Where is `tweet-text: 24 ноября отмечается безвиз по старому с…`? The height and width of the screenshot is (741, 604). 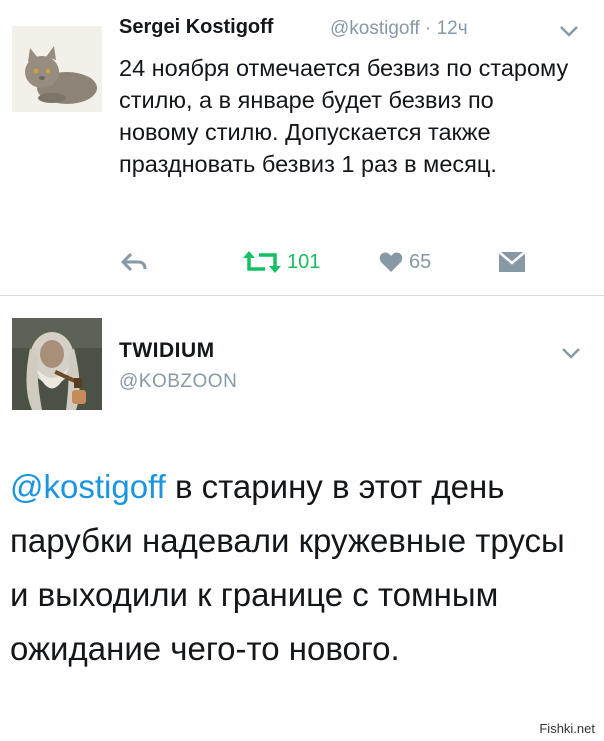
tweet-text: 24 ноября отмечается безвиз по старому с… is located at coordinates (344, 116).